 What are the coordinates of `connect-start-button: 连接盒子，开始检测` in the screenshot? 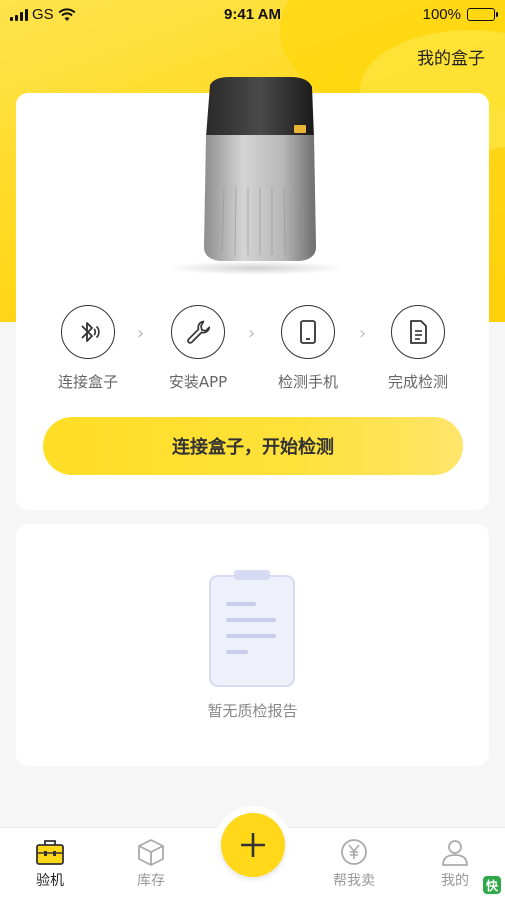 It's located at (253, 446).